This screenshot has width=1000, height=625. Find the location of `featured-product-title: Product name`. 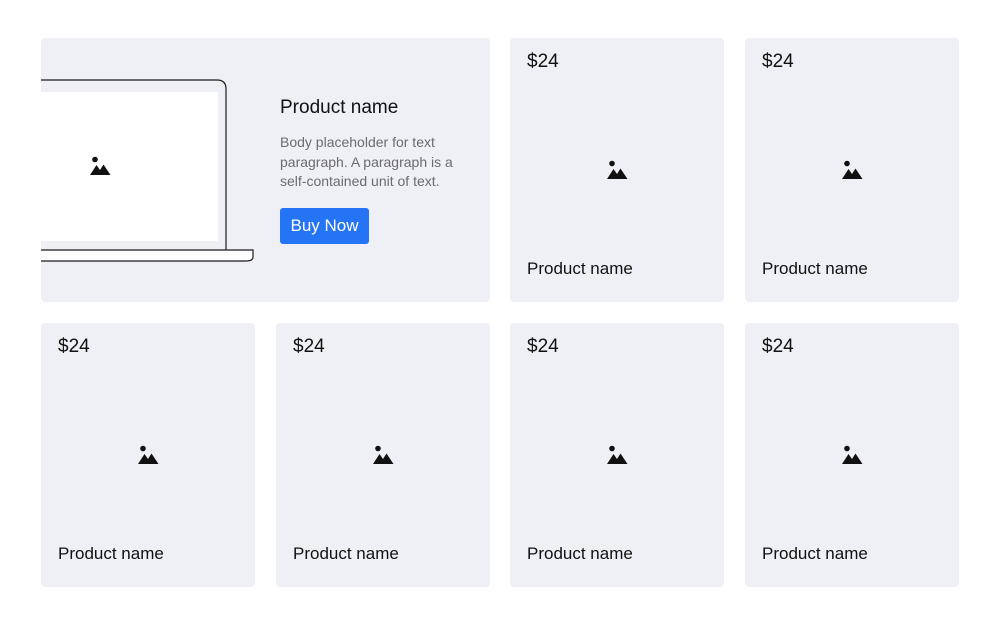

featured-product-title: Product name is located at coordinates (339, 107).